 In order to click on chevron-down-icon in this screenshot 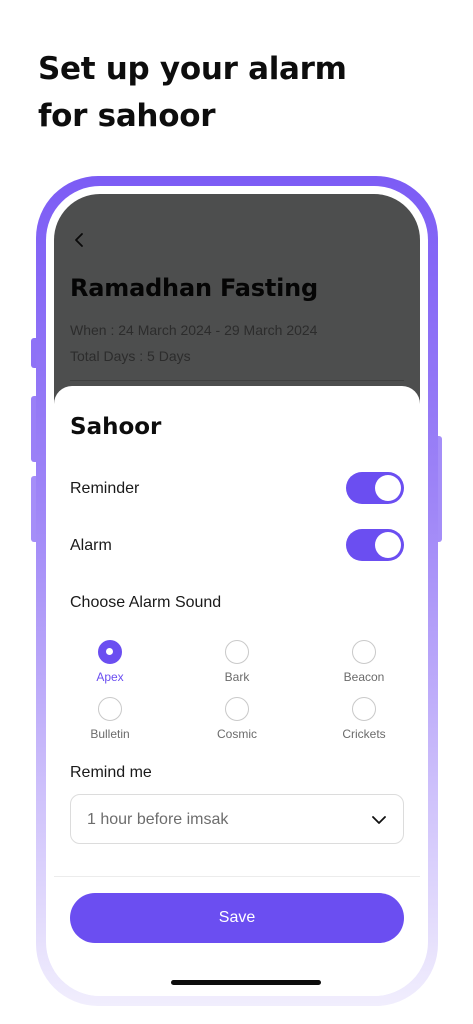, I will do `click(379, 820)`.